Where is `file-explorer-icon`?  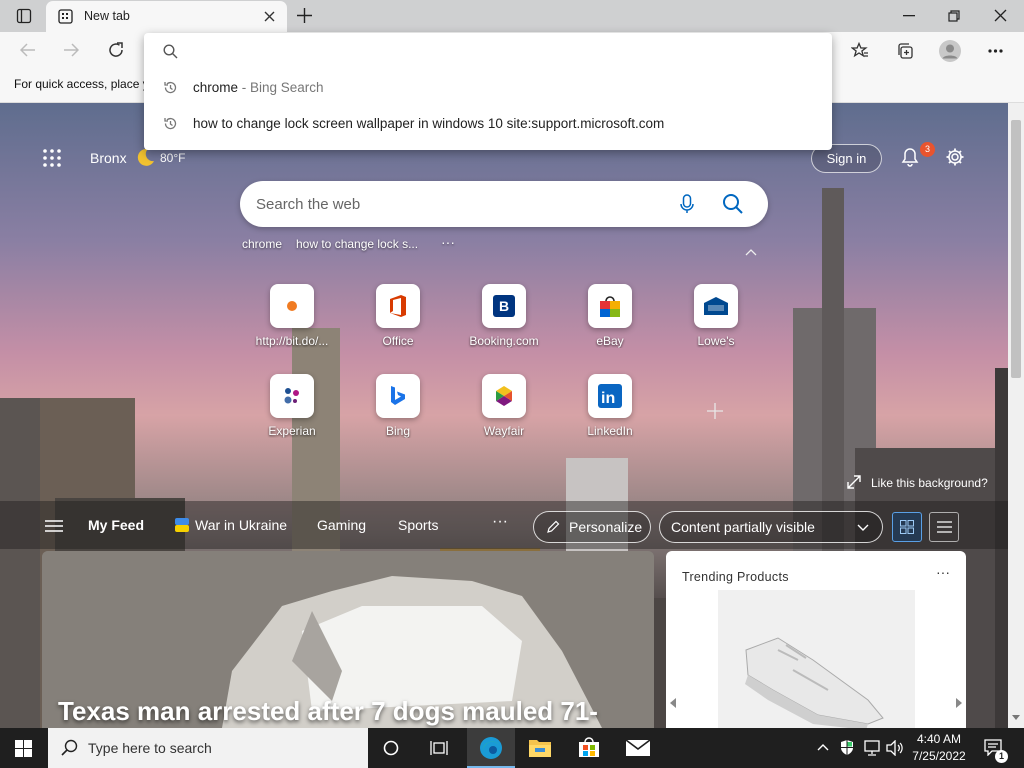 file-explorer-icon is located at coordinates (540, 747).